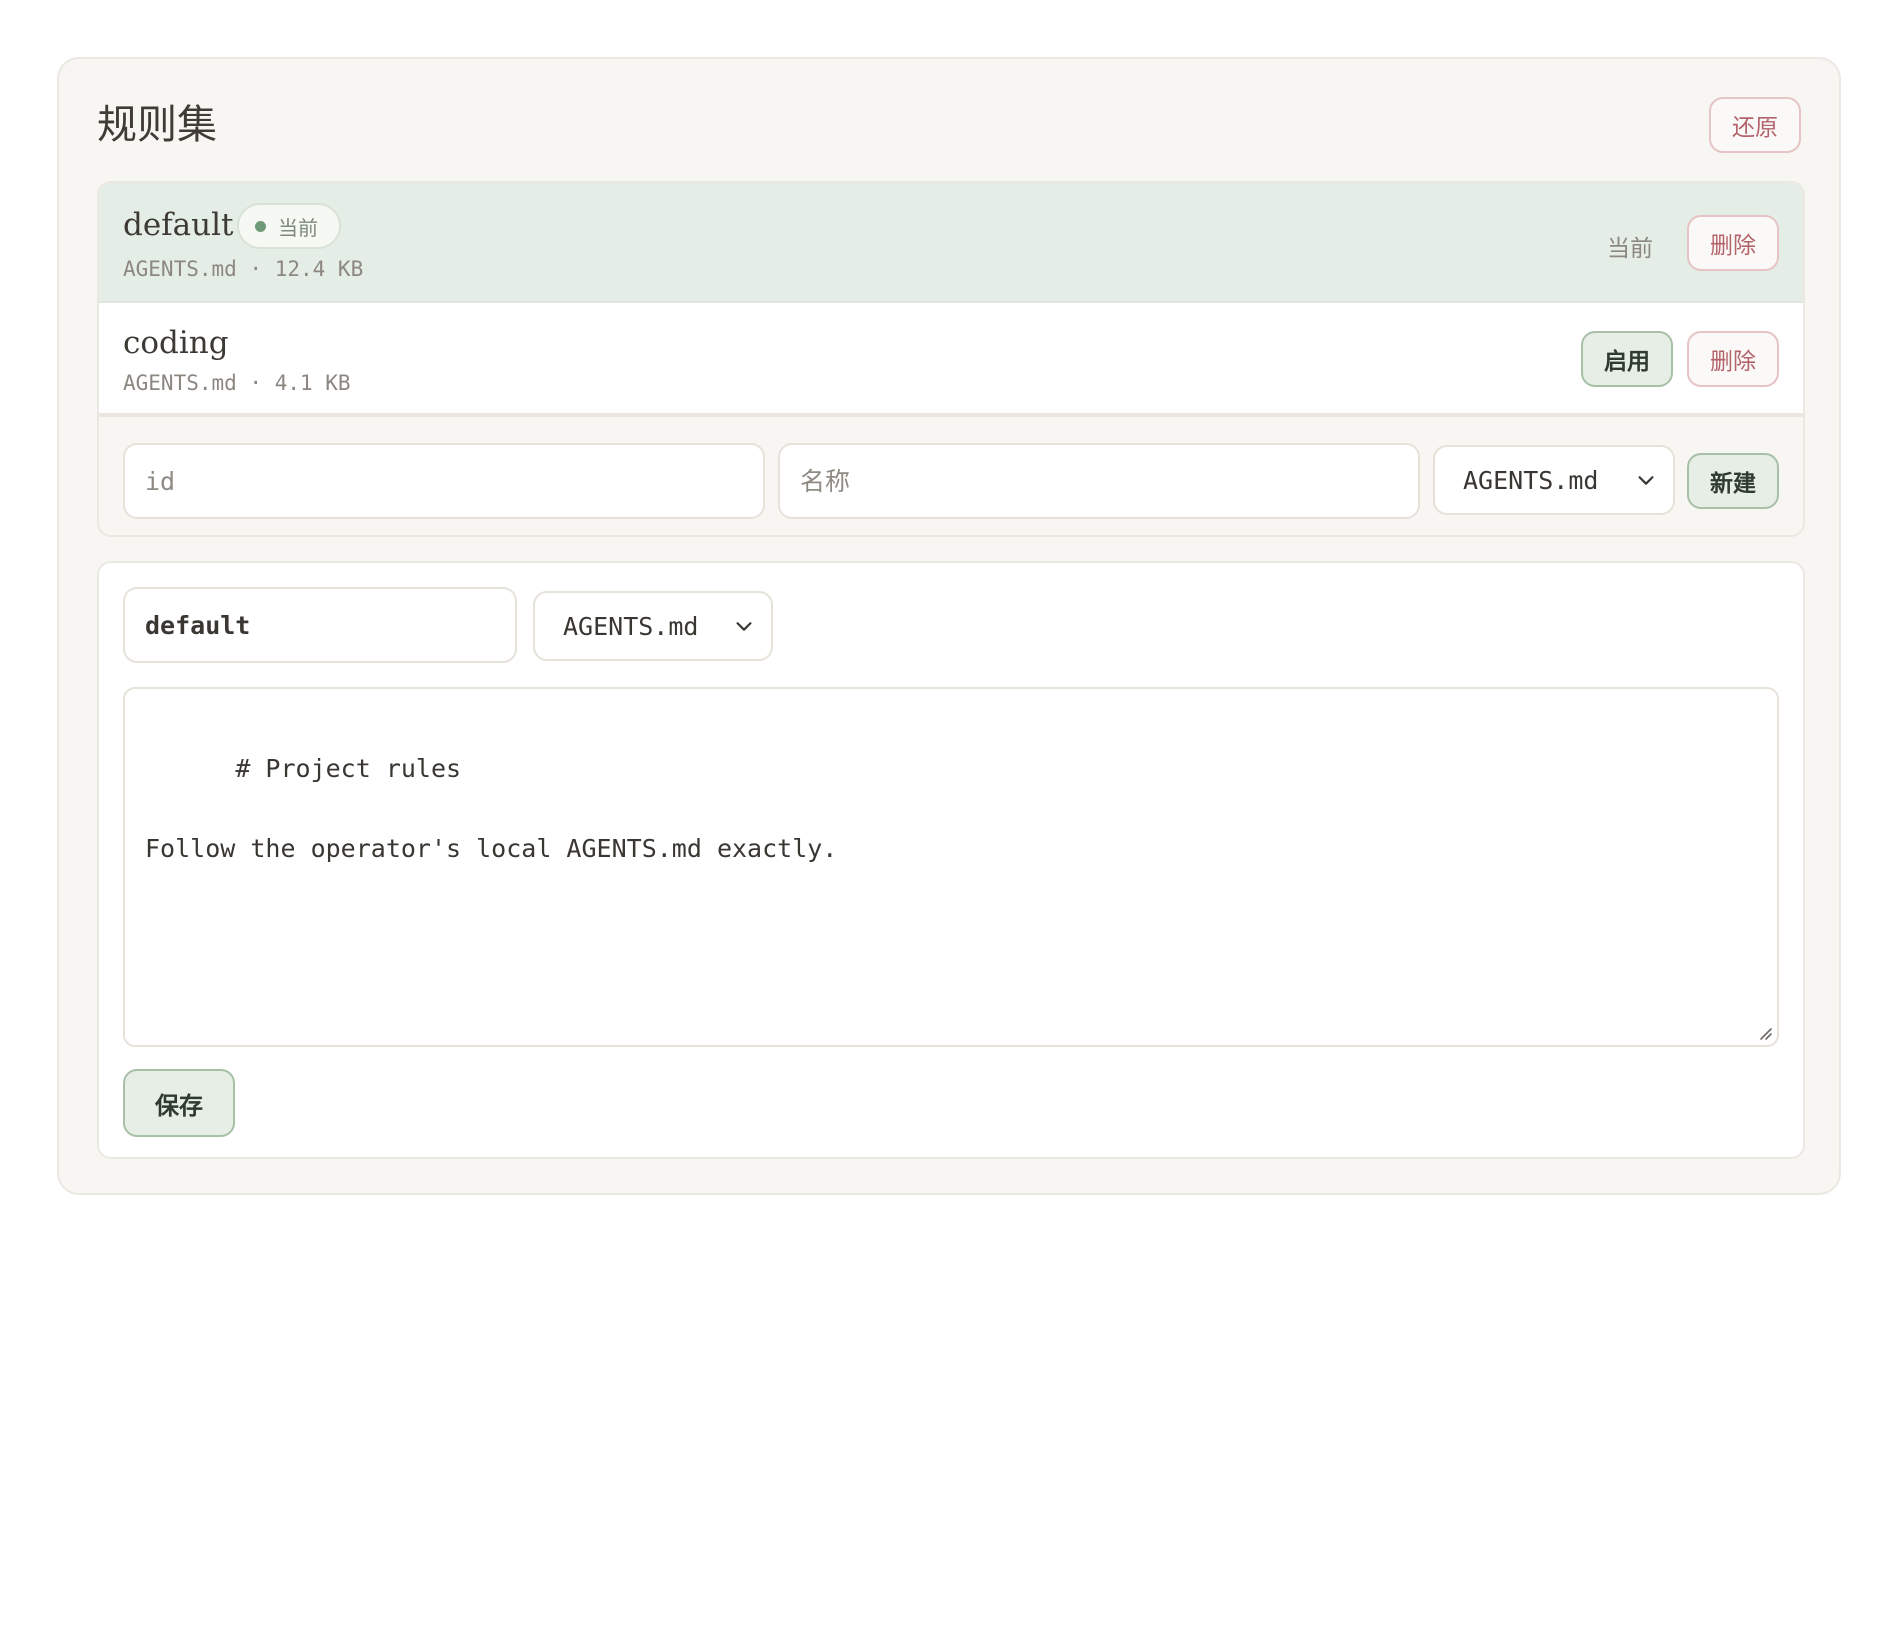 Image resolution: width=1888 pixels, height=1640 pixels. I want to click on ruleset-row-coding: coding AGENTS.md · 4.1 KB 启用 删除, so click(951, 360).